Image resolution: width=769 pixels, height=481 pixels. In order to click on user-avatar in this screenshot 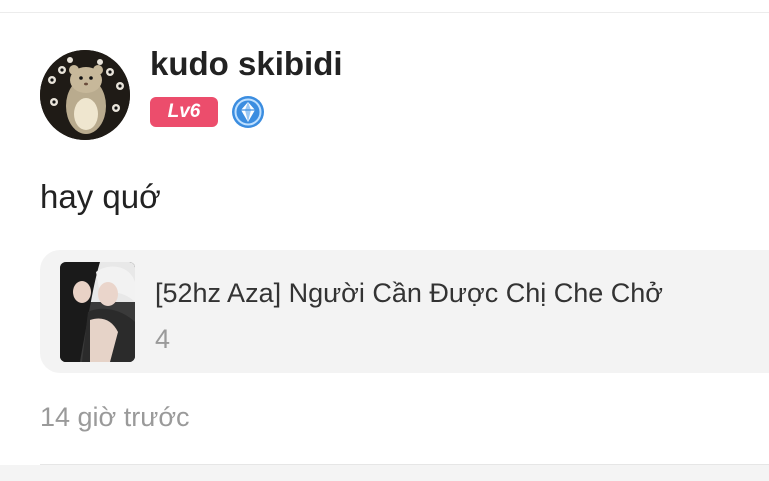, I will do `click(85, 95)`.